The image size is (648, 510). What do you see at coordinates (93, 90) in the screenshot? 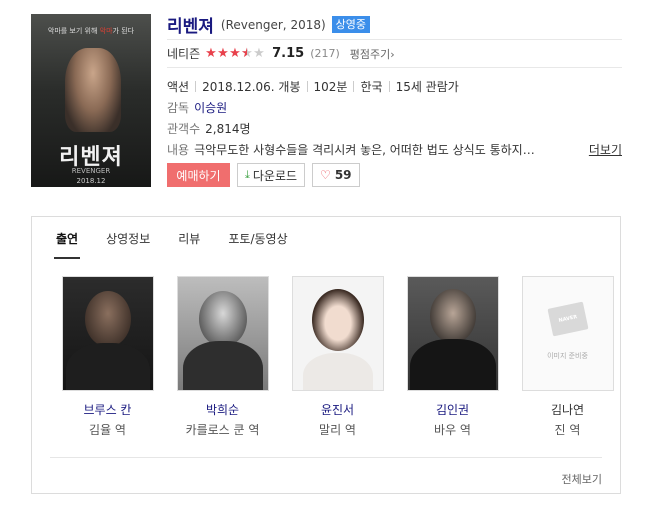
I see `poster-figure` at bounding box center [93, 90].